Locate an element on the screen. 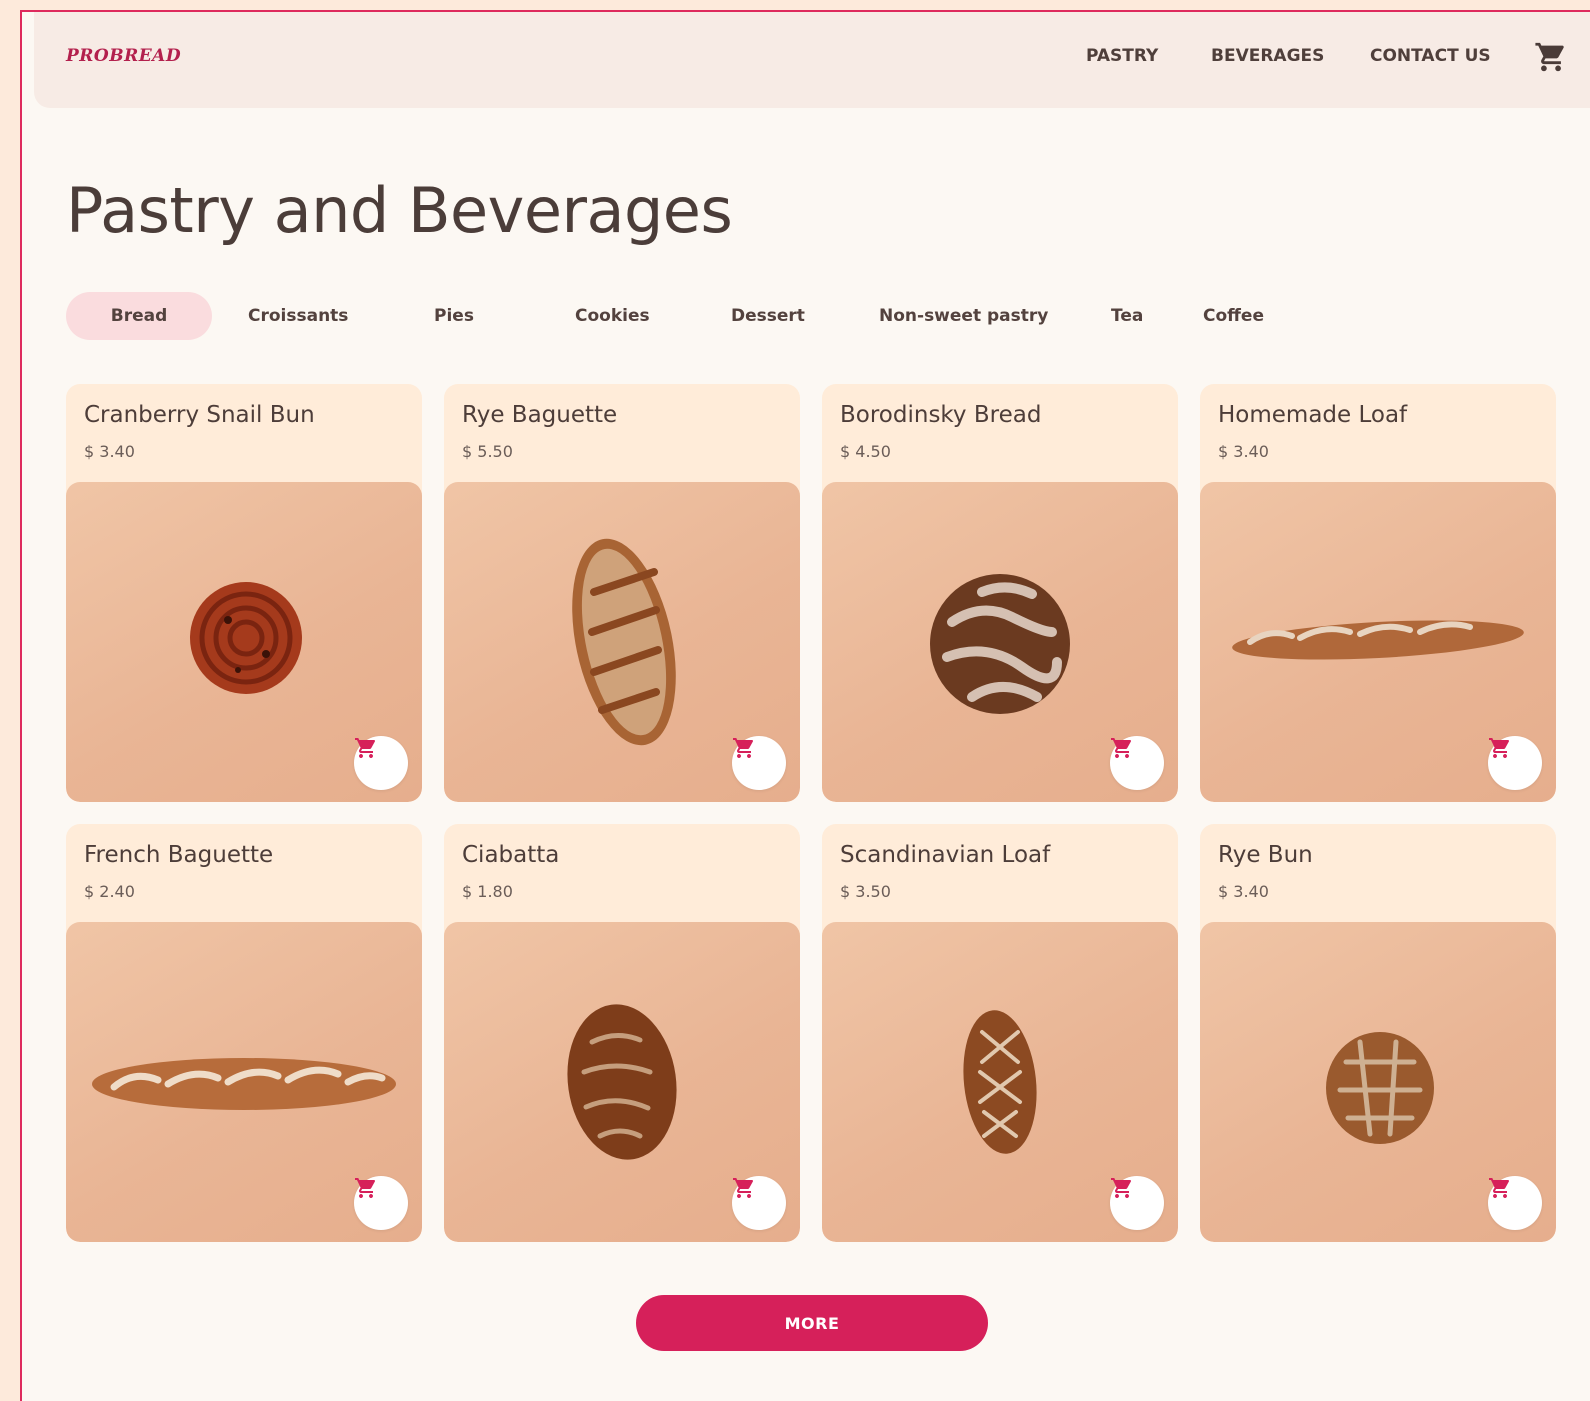 The height and width of the screenshot is (1401, 1590). product-card-scandinavian-loaf: Scandinavian Loaf $ 3.50 is located at coordinates (1000, 1033).